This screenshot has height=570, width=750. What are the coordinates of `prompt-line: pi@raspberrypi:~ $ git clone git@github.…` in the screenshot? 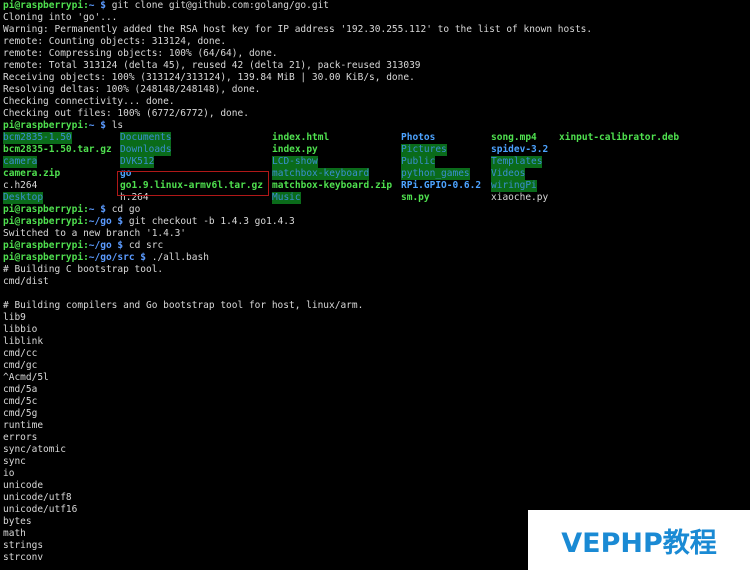 It's located at (376, 6).